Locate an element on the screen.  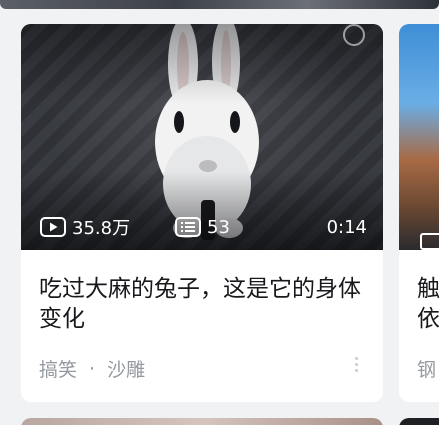
tag-subcategory: 沙雕 is located at coordinates (126, 368).